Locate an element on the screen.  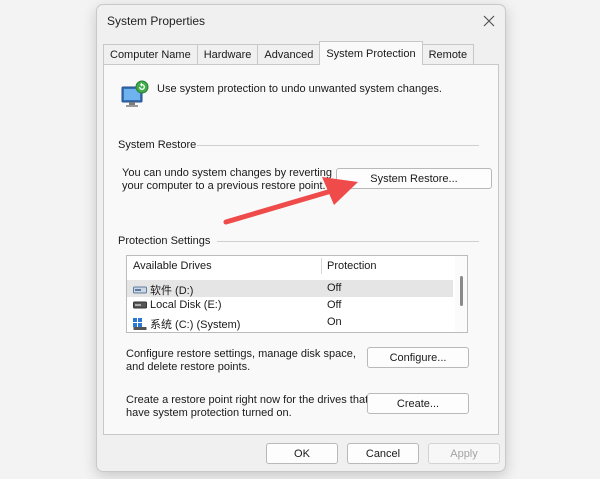
apply-button-label: Apply is located at coordinates (464, 453).